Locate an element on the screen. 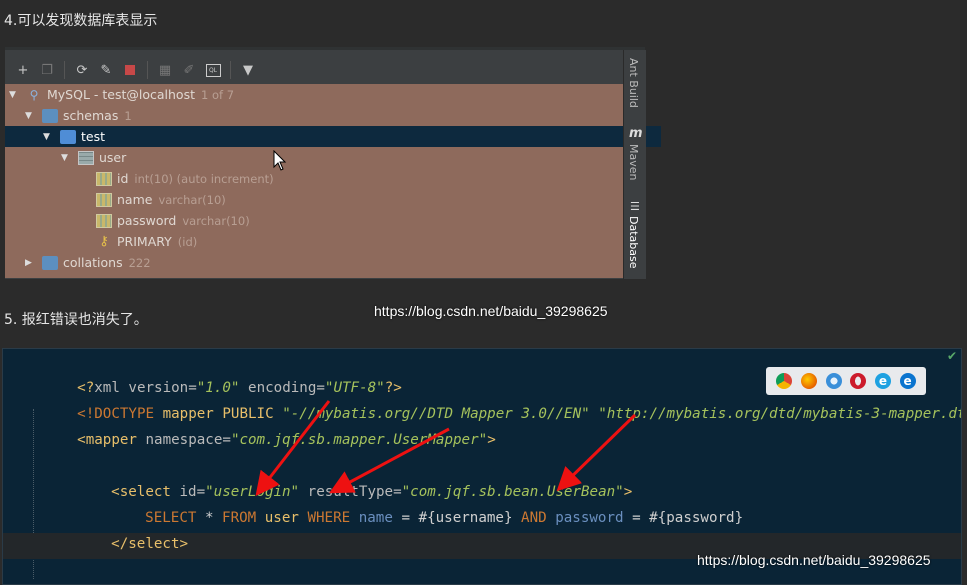  tree-row-schema-test: ▼ test is located at coordinates (333, 136).